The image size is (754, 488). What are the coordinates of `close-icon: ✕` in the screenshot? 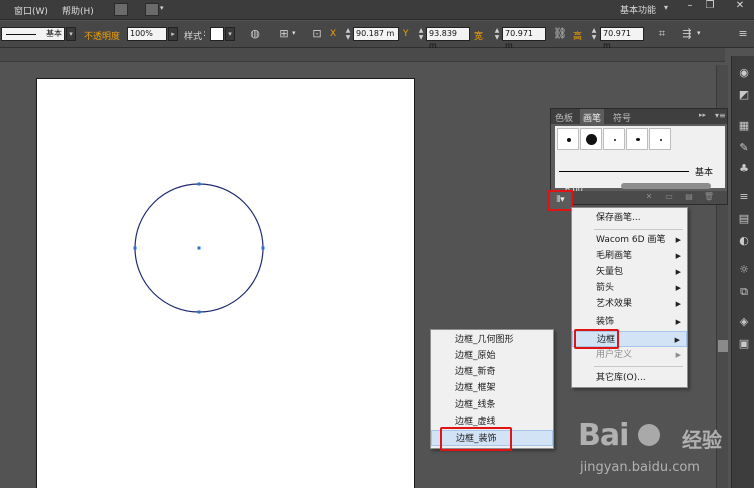 It's located at (740, 7).